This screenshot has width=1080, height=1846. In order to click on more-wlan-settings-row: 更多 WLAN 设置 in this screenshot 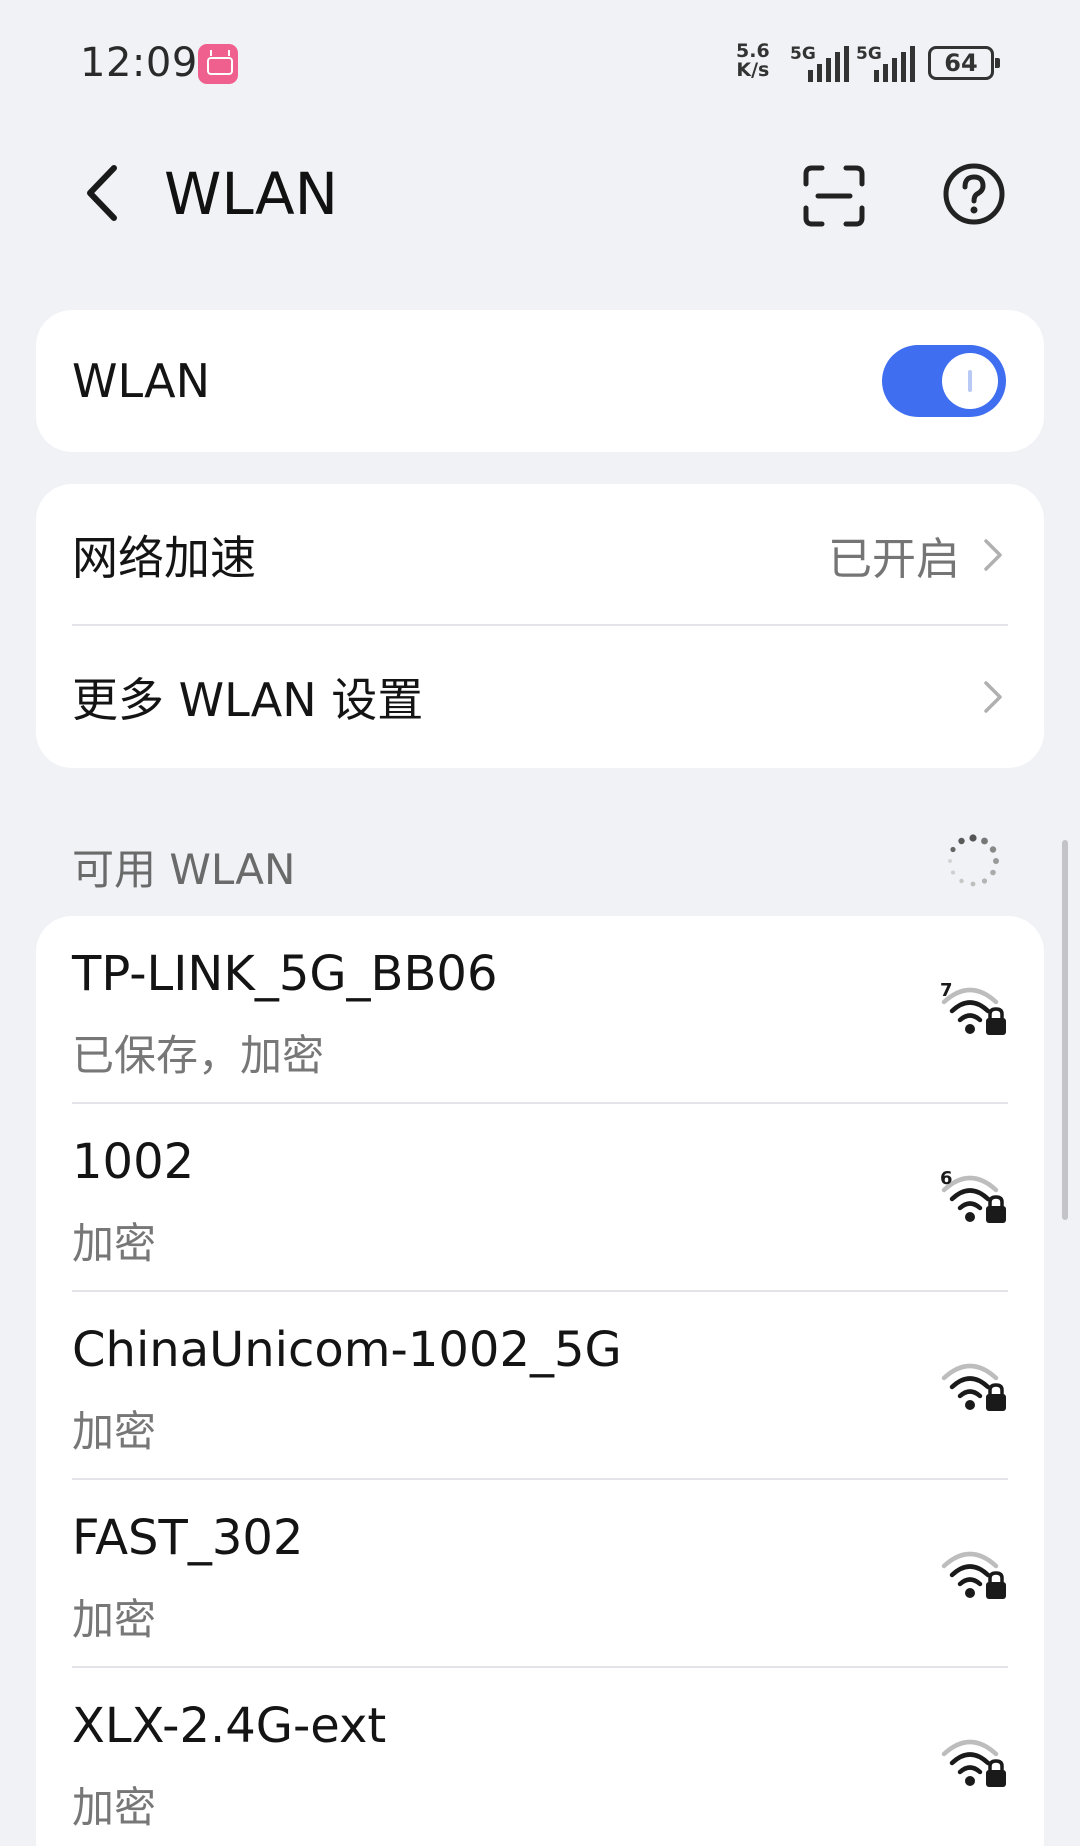, I will do `click(540, 697)`.